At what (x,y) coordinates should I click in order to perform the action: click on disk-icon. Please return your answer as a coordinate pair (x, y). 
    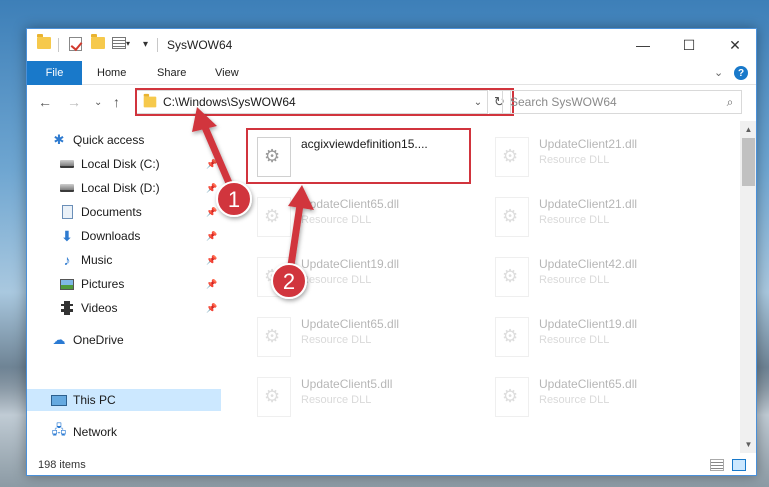
    Looking at the image, I should click on (67, 164).